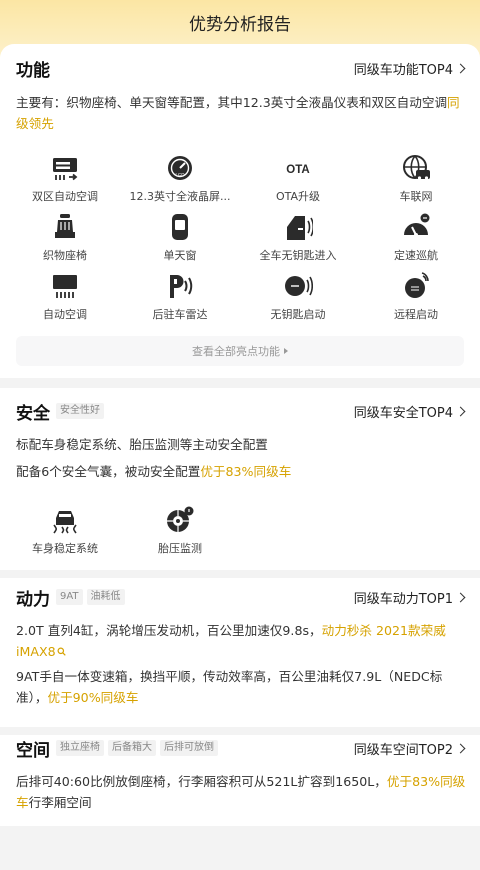 The image size is (480, 870). What do you see at coordinates (286, 351) in the screenshot?
I see `triangle-right-icon` at bounding box center [286, 351].